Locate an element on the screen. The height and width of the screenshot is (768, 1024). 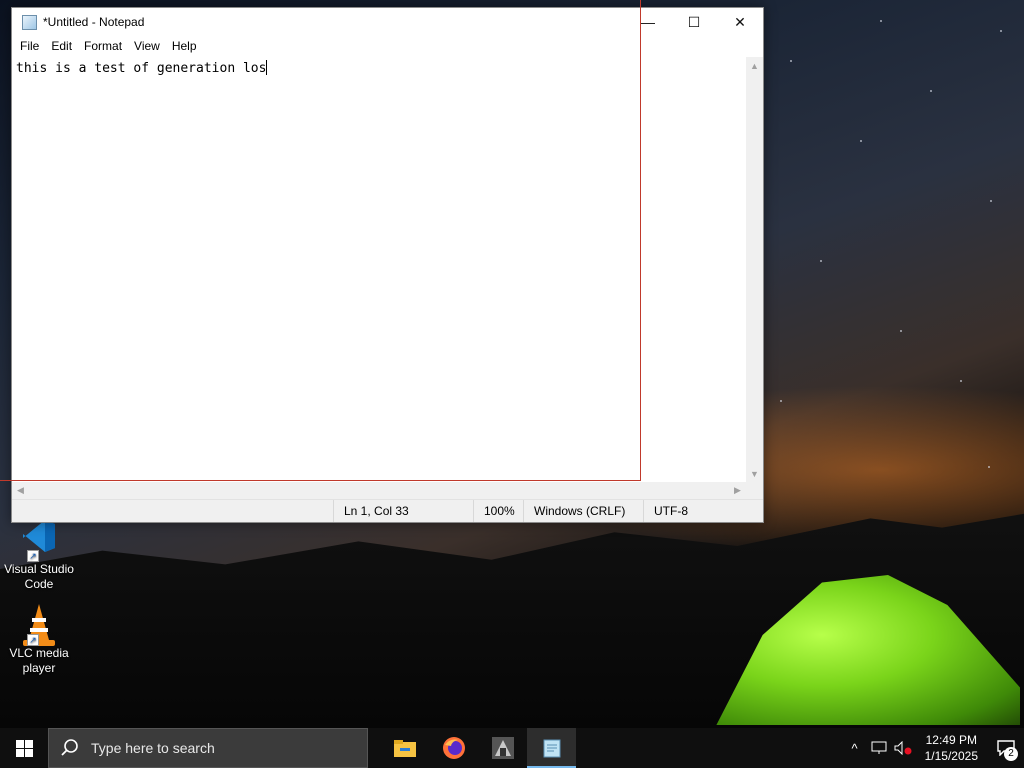
vertical-scrollbar: ▲ ▼ is located at coordinates (754, 269).